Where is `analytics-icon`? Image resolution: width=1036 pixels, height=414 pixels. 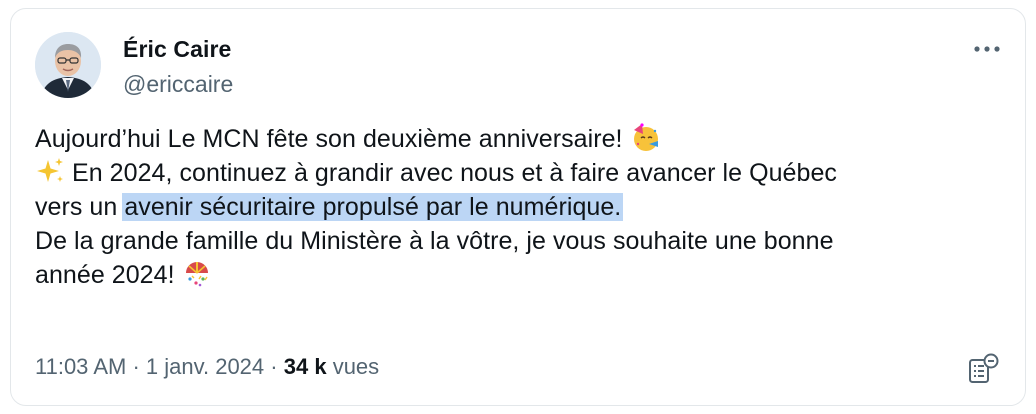 analytics-icon is located at coordinates (984, 368).